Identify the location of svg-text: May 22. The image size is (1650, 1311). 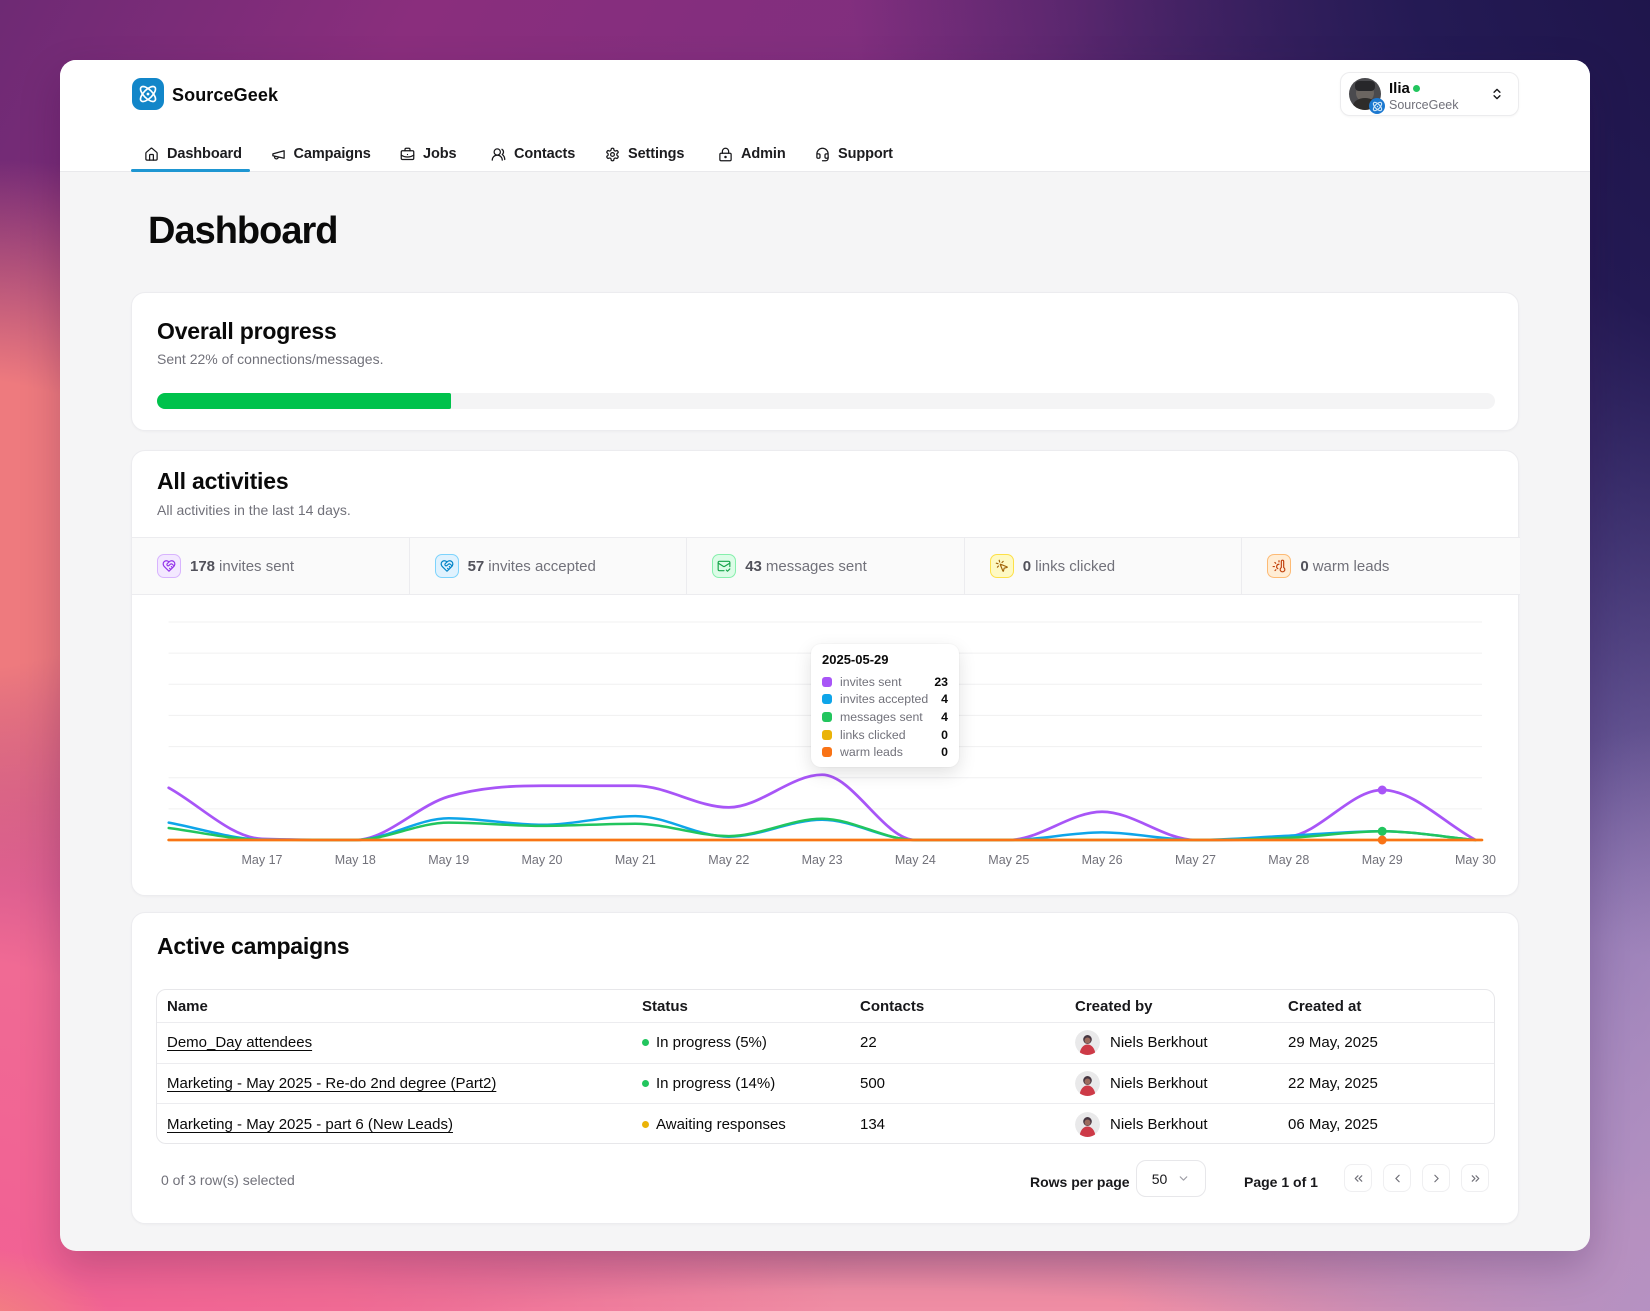
(728, 860).